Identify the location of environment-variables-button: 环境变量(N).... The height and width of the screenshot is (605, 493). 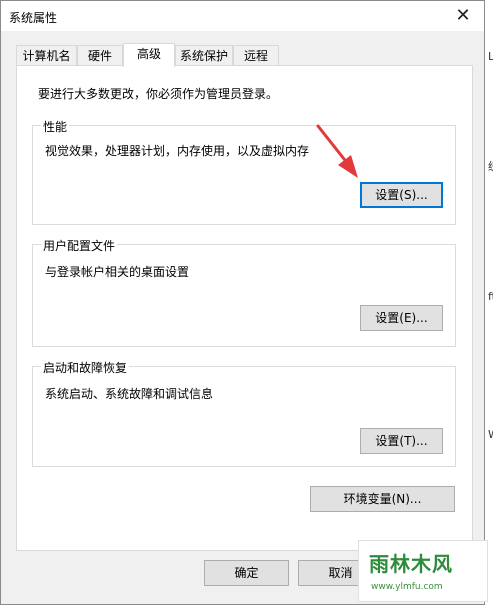
(382, 499).